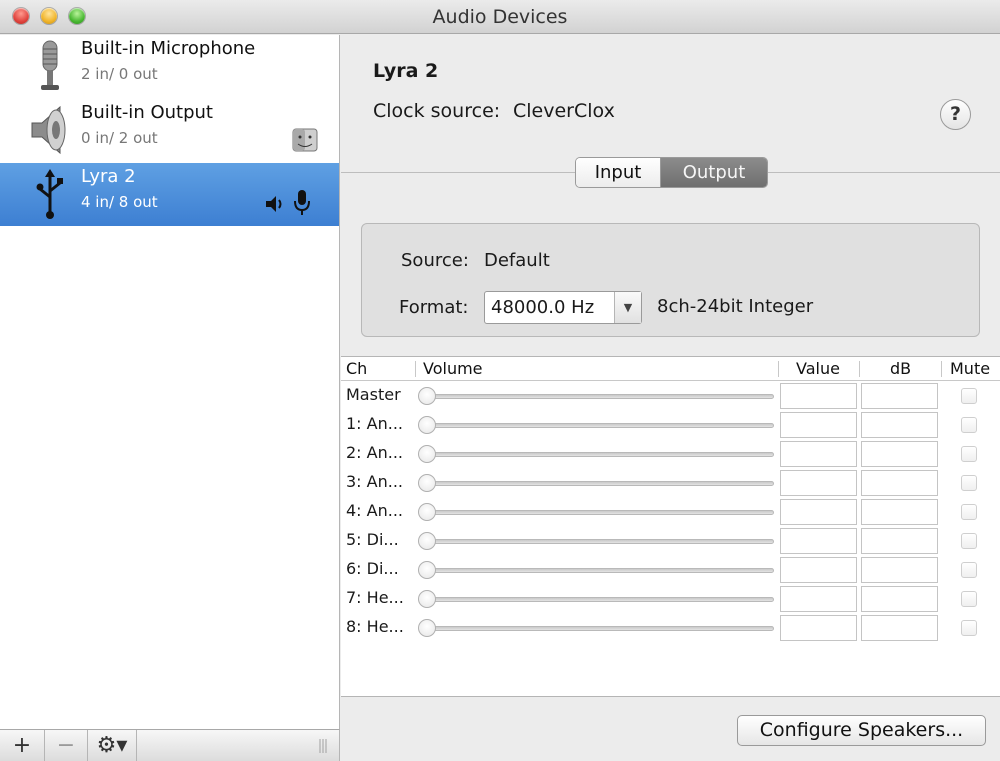  Describe the element at coordinates (169, 130) in the screenshot. I see `device-item-built-in-output: Built-in Output 0 in/ 2 out` at that location.